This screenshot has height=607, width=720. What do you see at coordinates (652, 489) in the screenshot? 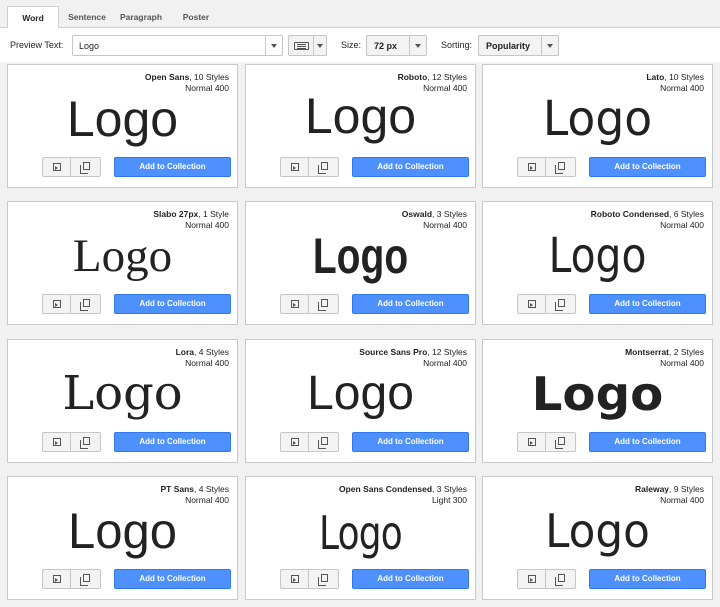
I see `font-name: Raleway` at bounding box center [652, 489].